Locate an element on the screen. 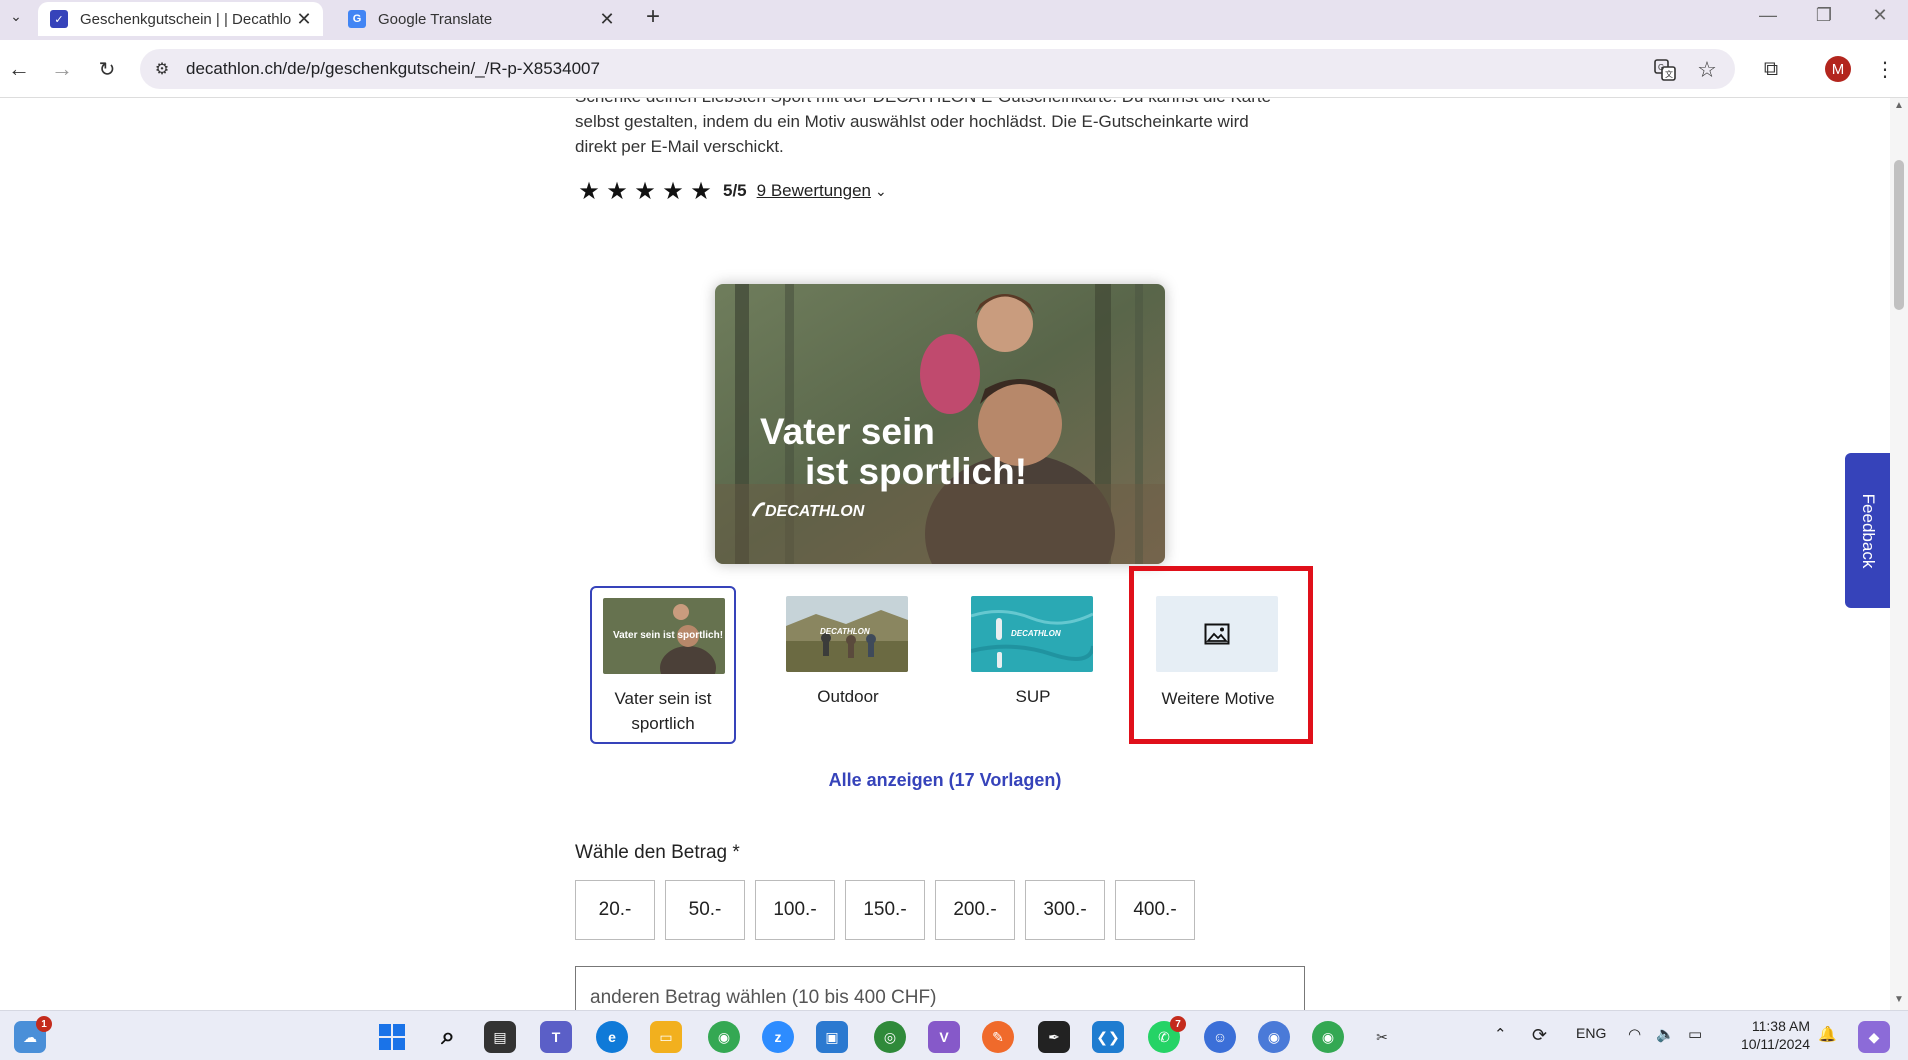  thumb-sup-brand: DECATHLON is located at coordinates (1036, 633).